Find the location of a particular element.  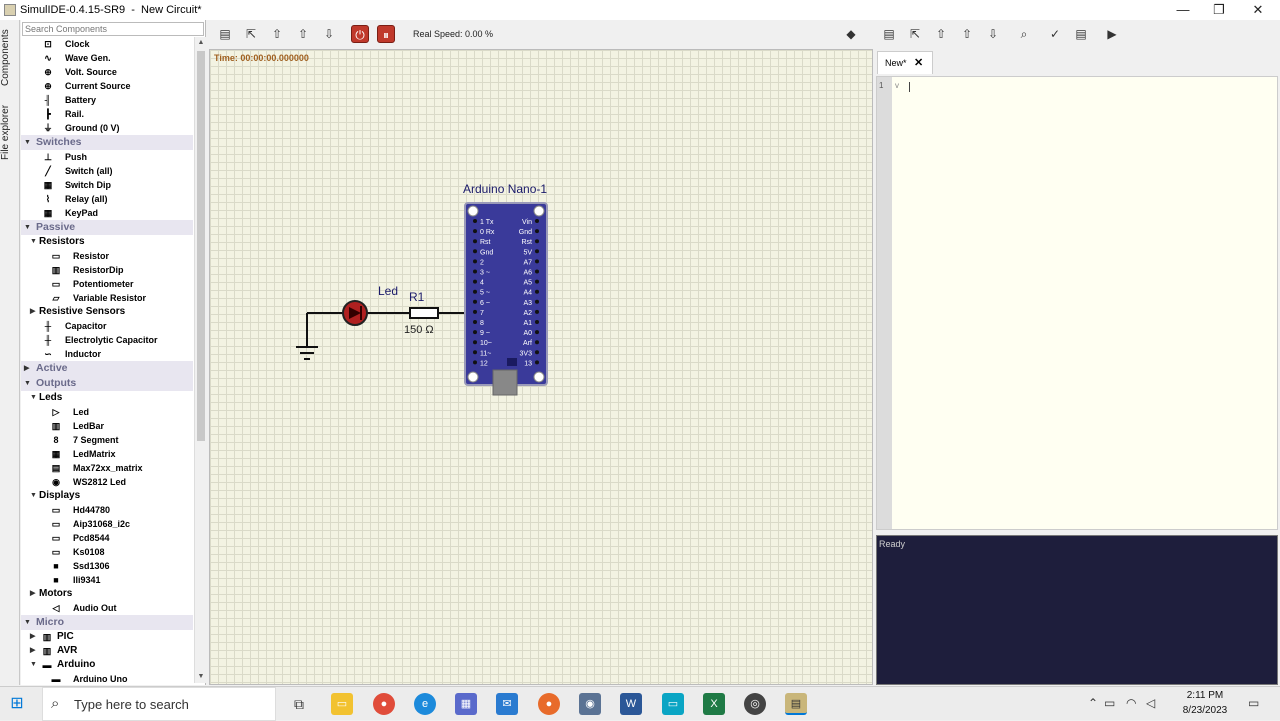

component-item: ▭ Aip31068_i2c is located at coordinates (107, 524).